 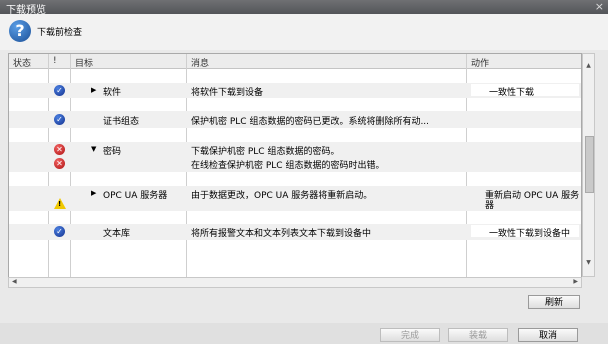 What do you see at coordinates (478, 335) in the screenshot?
I see `load-button: 装载` at bounding box center [478, 335].